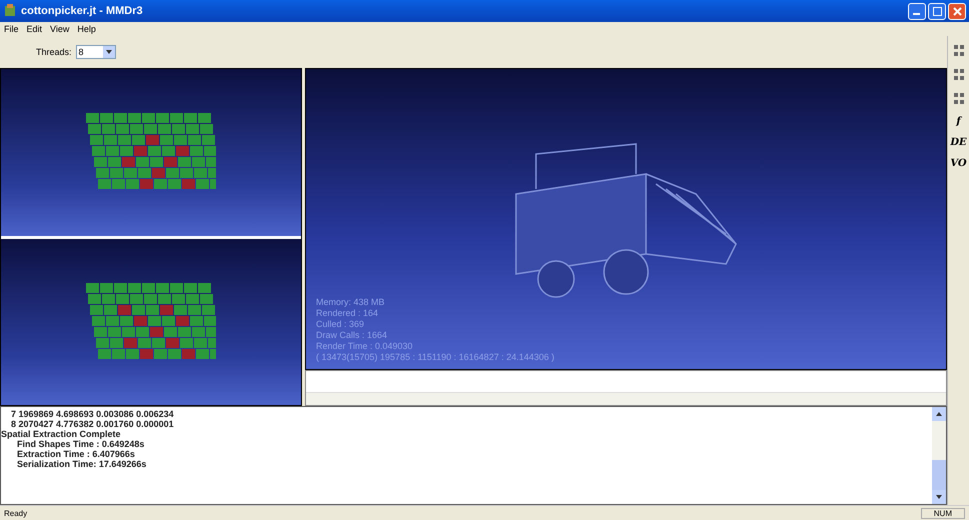 Image resolution: width=969 pixels, height=520 pixels. What do you see at coordinates (54, 51) in the screenshot?
I see `threads-label: Threads:` at bounding box center [54, 51].